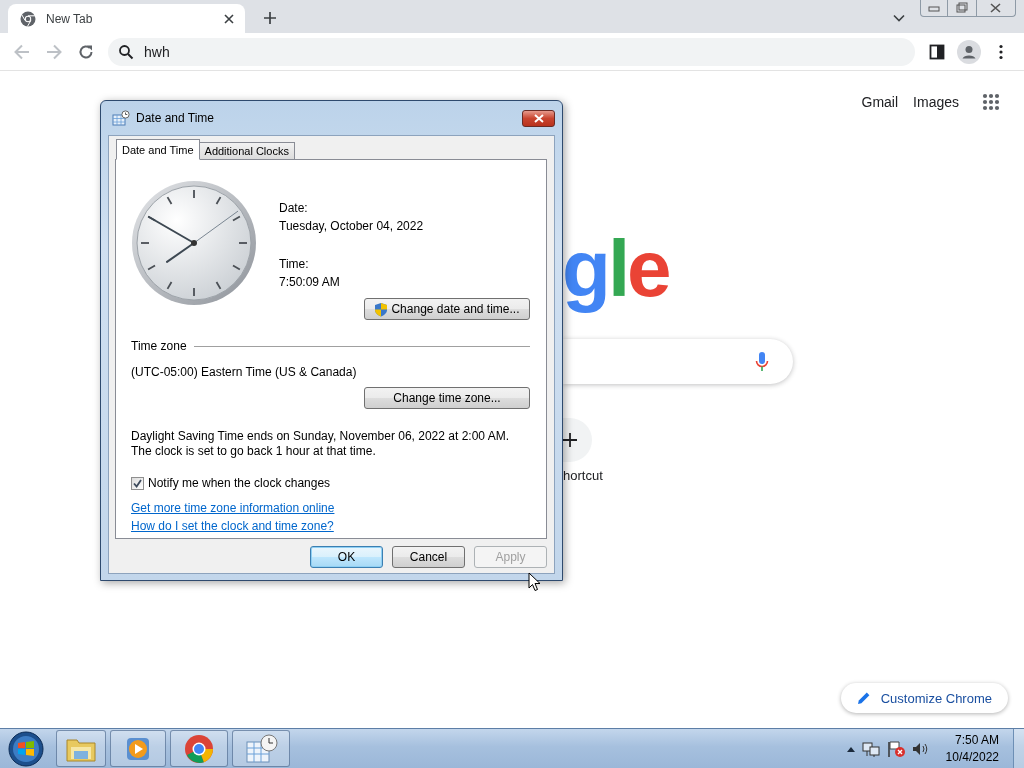 This screenshot has width=1024, height=768. I want to click on pencil-icon, so click(863, 698).